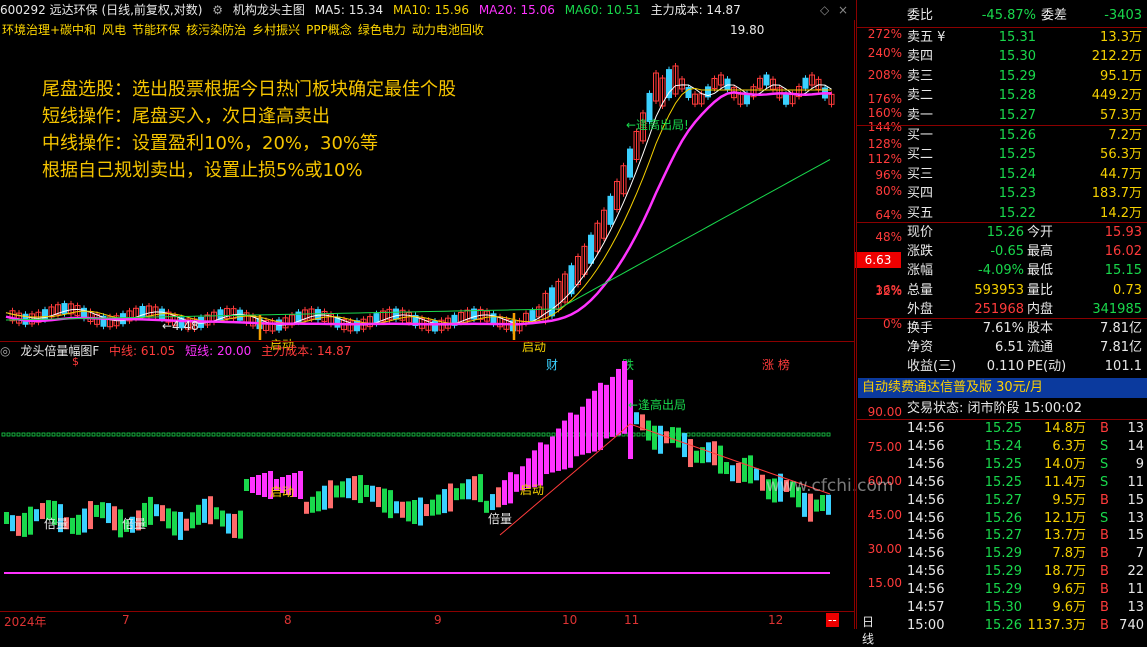 Image resolution: width=1147 pixels, height=647 pixels. I want to click on concept-tag: 动力电池回收, so click(448, 30).